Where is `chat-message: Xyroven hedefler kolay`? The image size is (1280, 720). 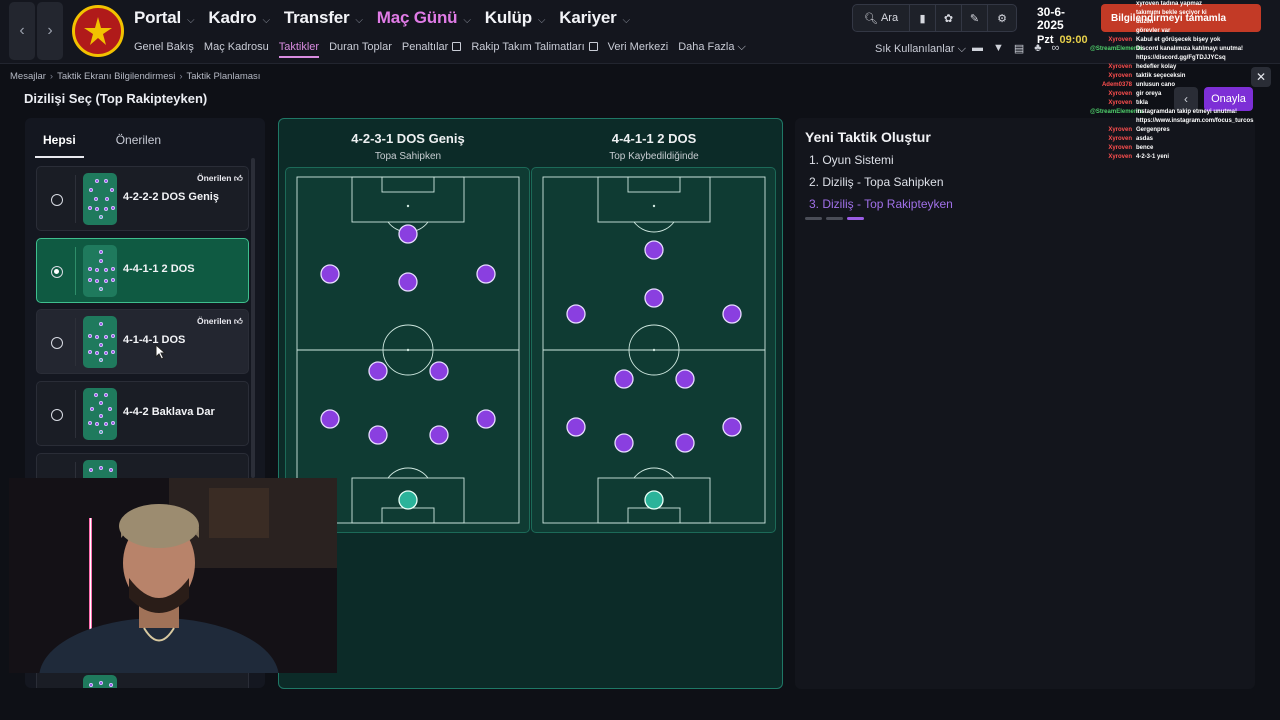 chat-message: Xyroven hedefler kolay is located at coordinates (1185, 67).